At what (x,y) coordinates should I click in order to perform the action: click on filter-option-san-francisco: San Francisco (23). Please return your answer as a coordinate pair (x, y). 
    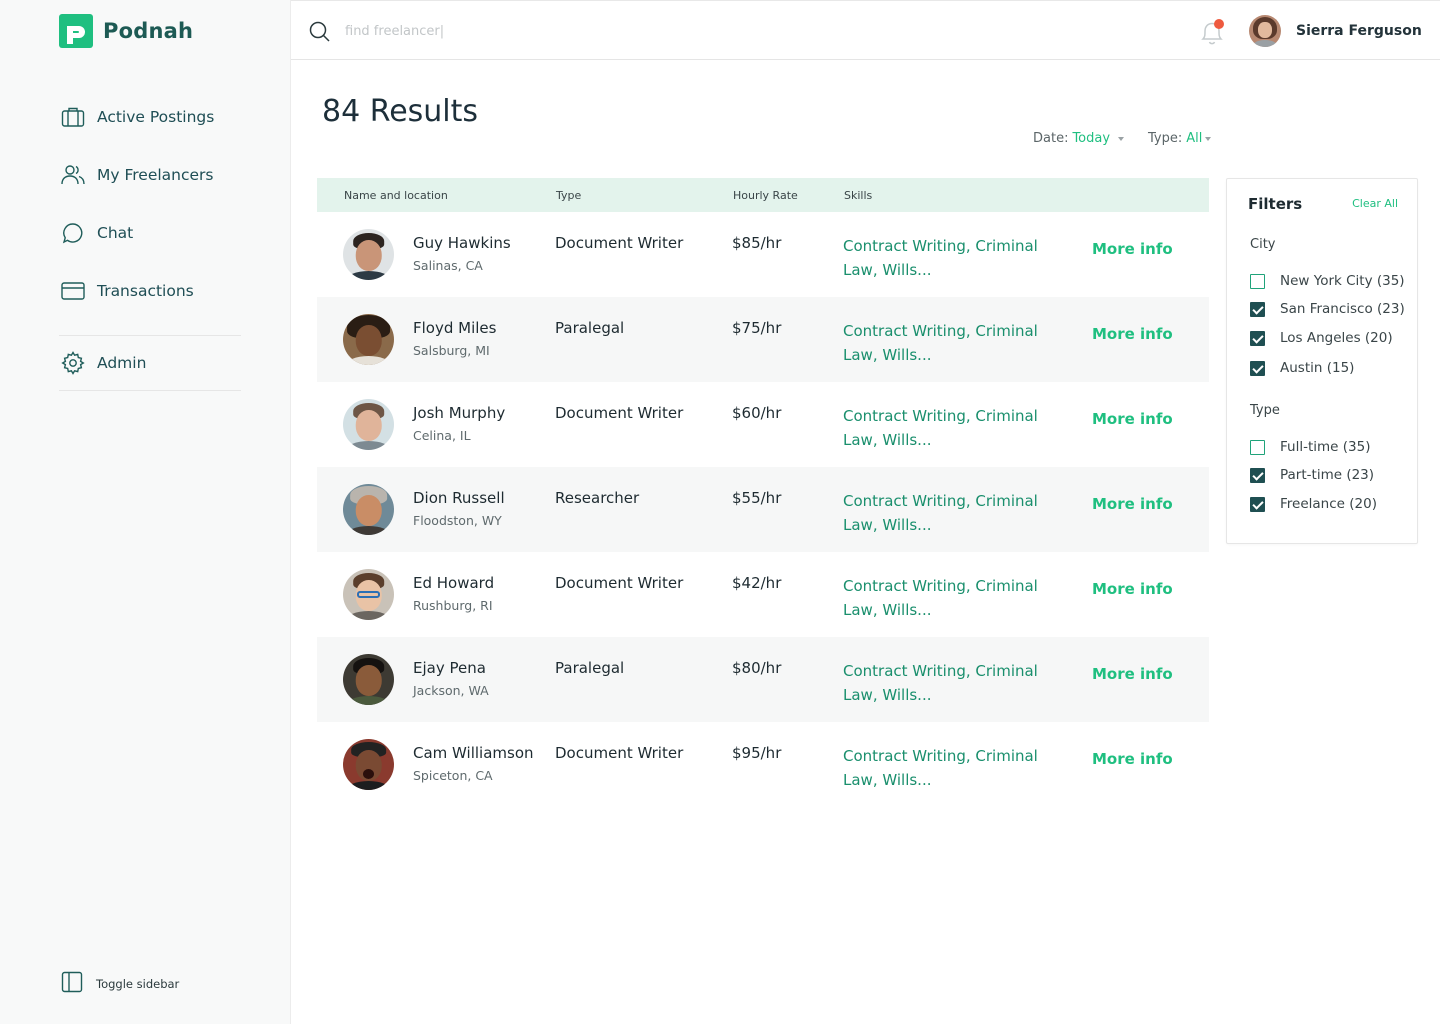
    Looking at the image, I should click on (1327, 309).